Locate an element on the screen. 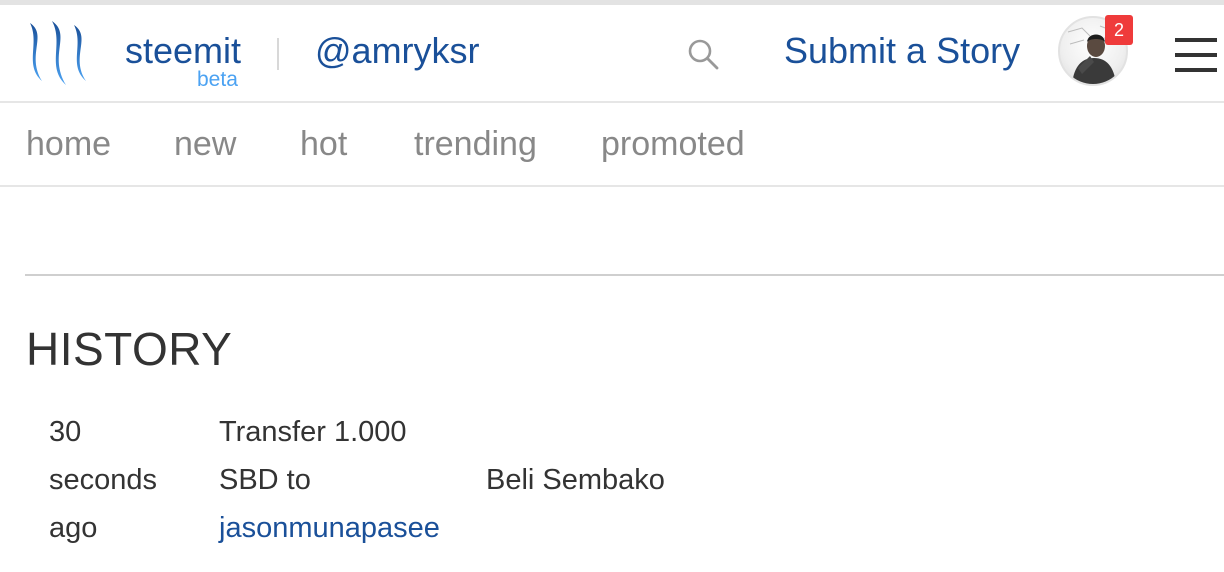  search-icon is located at coordinates (703, 54).